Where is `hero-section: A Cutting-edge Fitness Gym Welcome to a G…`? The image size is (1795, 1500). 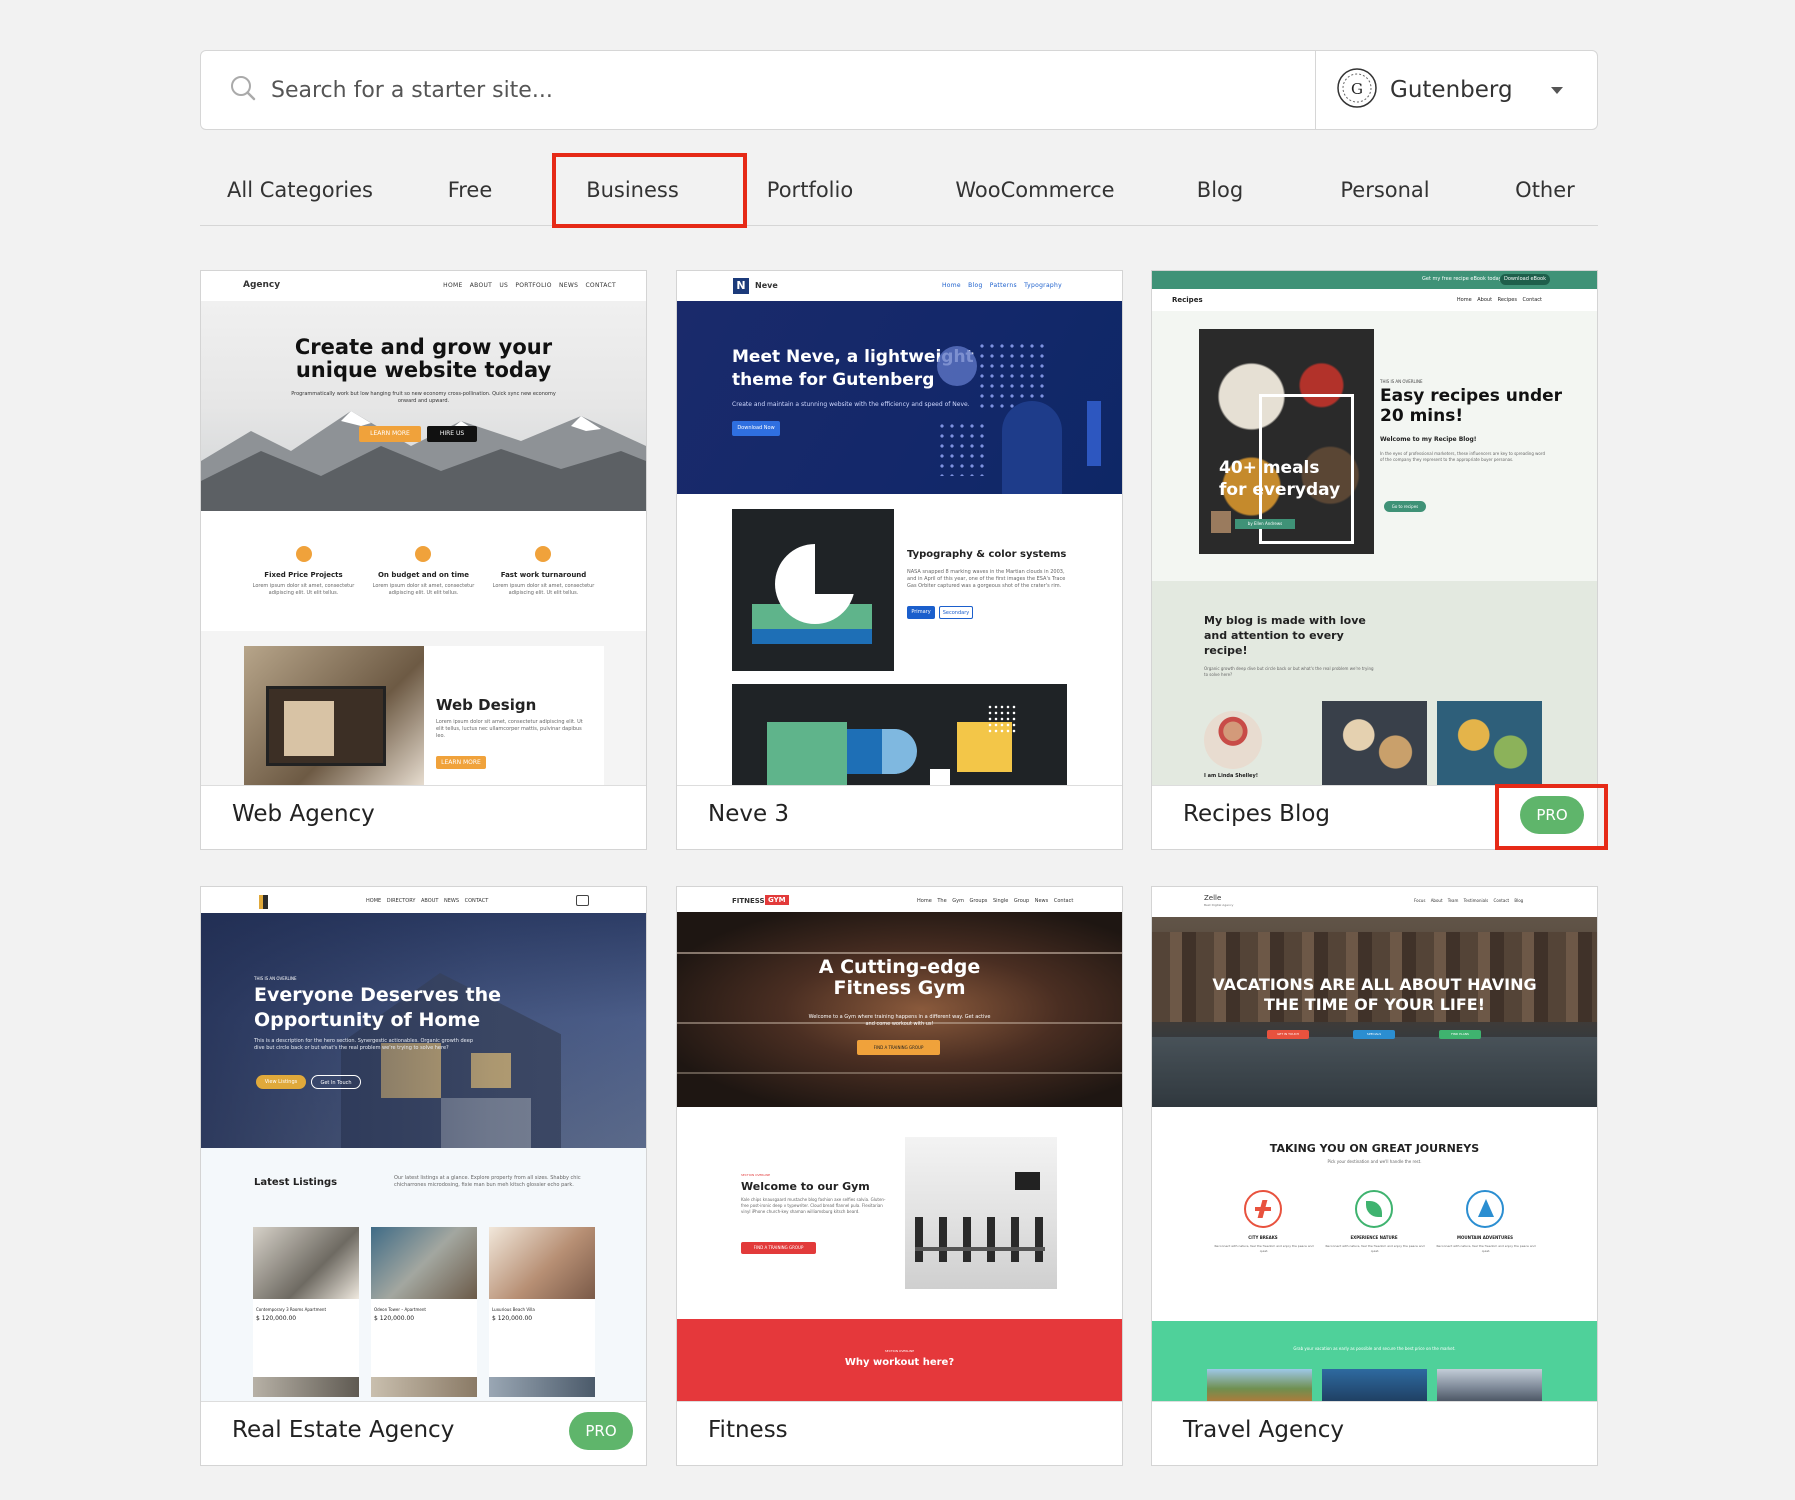
hero-section: A Cutting-edge Fitness Gym Welcome to a G… is located at coordinates (899, 1009).